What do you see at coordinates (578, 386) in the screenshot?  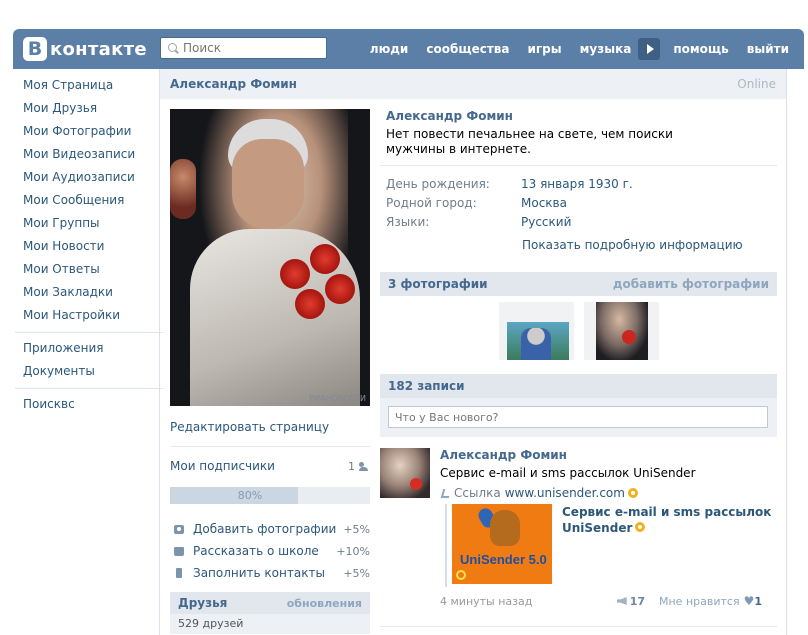 I see `wall-header: 182 записи` at bounding box center [578, 386].